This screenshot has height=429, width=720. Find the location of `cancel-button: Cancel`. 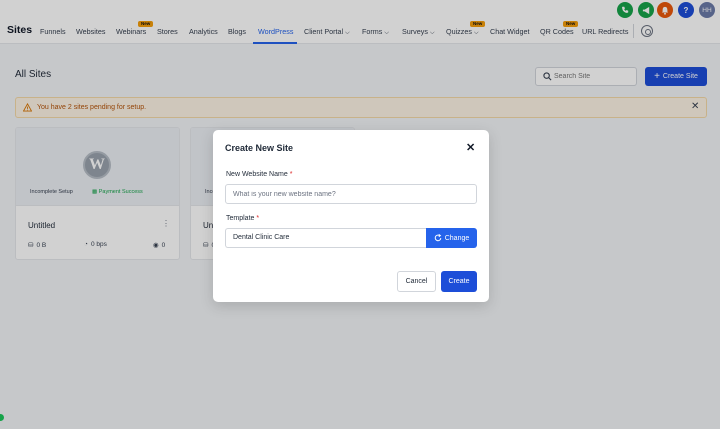

cancel-button: Cancel is located at coordinates (416, 281).